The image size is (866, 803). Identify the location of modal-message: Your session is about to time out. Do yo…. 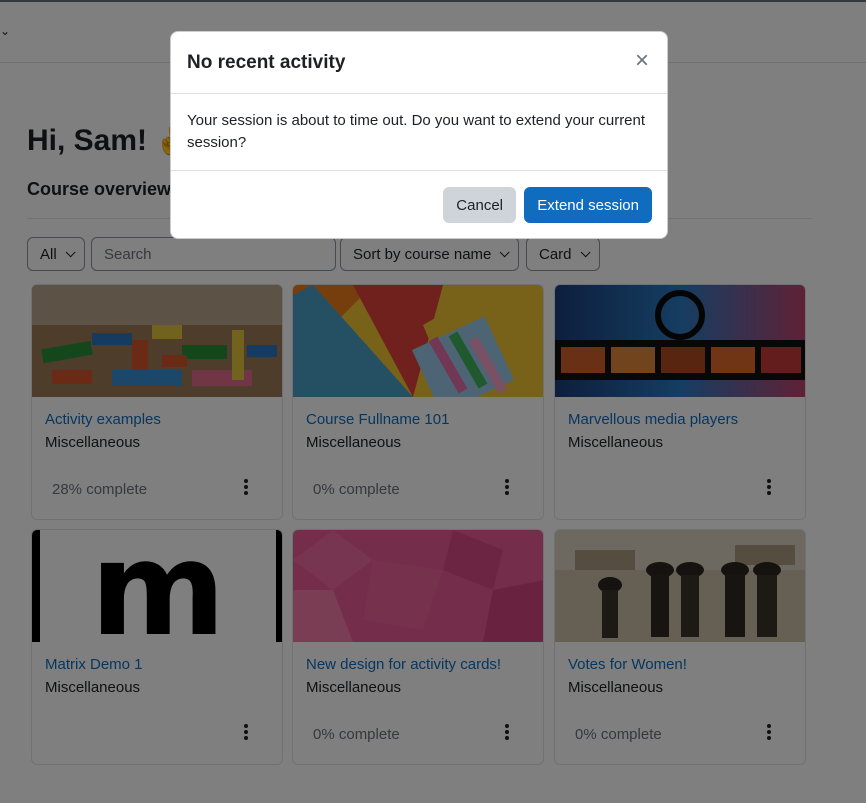
(419, 132).